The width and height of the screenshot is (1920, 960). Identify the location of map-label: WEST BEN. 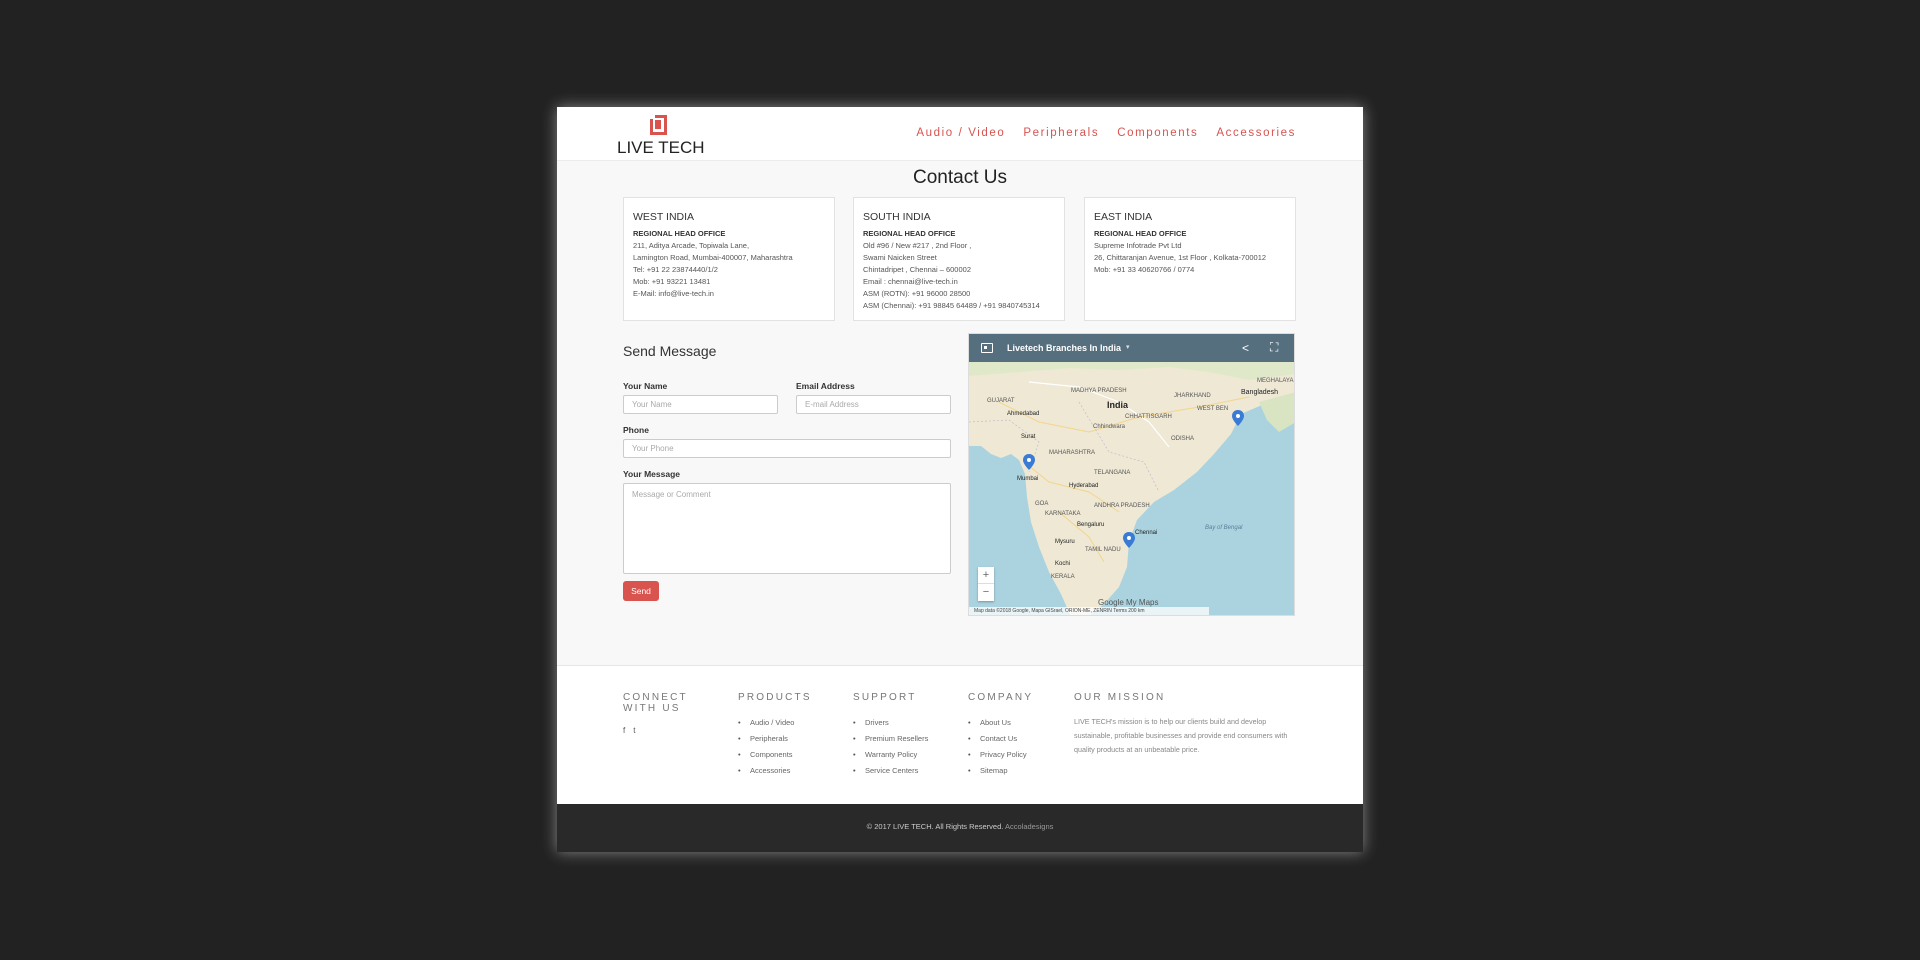
(1212, 409).